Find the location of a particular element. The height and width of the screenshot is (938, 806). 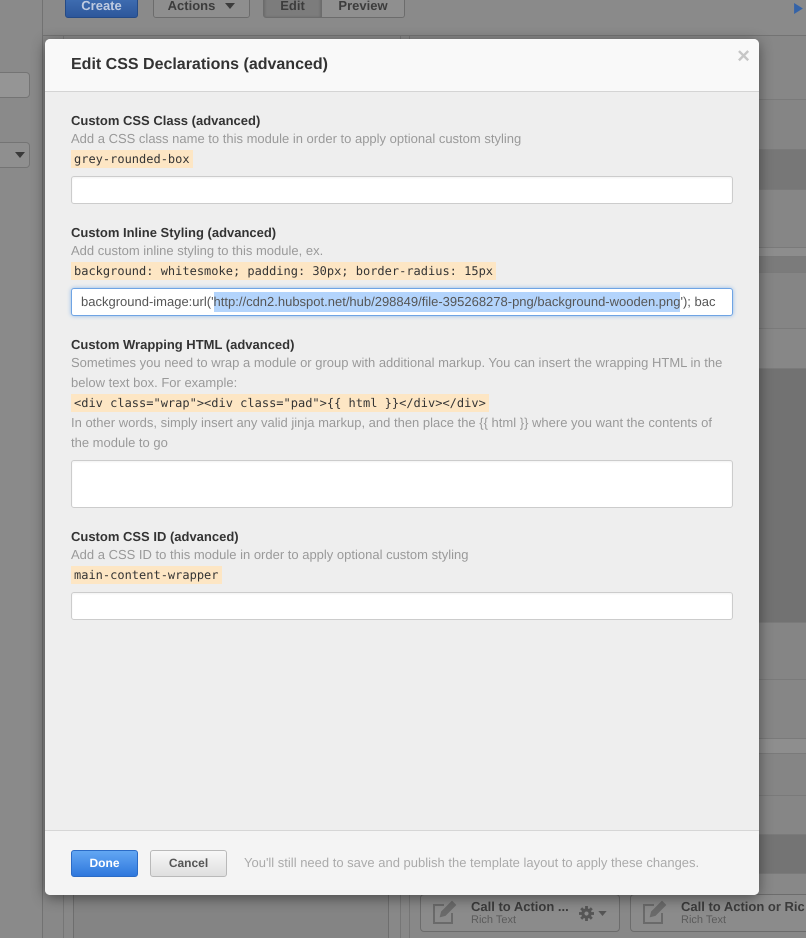

footer-note: You'll still need to save and publish the template layout to apply these changes. is located at coordinates (472, 863).